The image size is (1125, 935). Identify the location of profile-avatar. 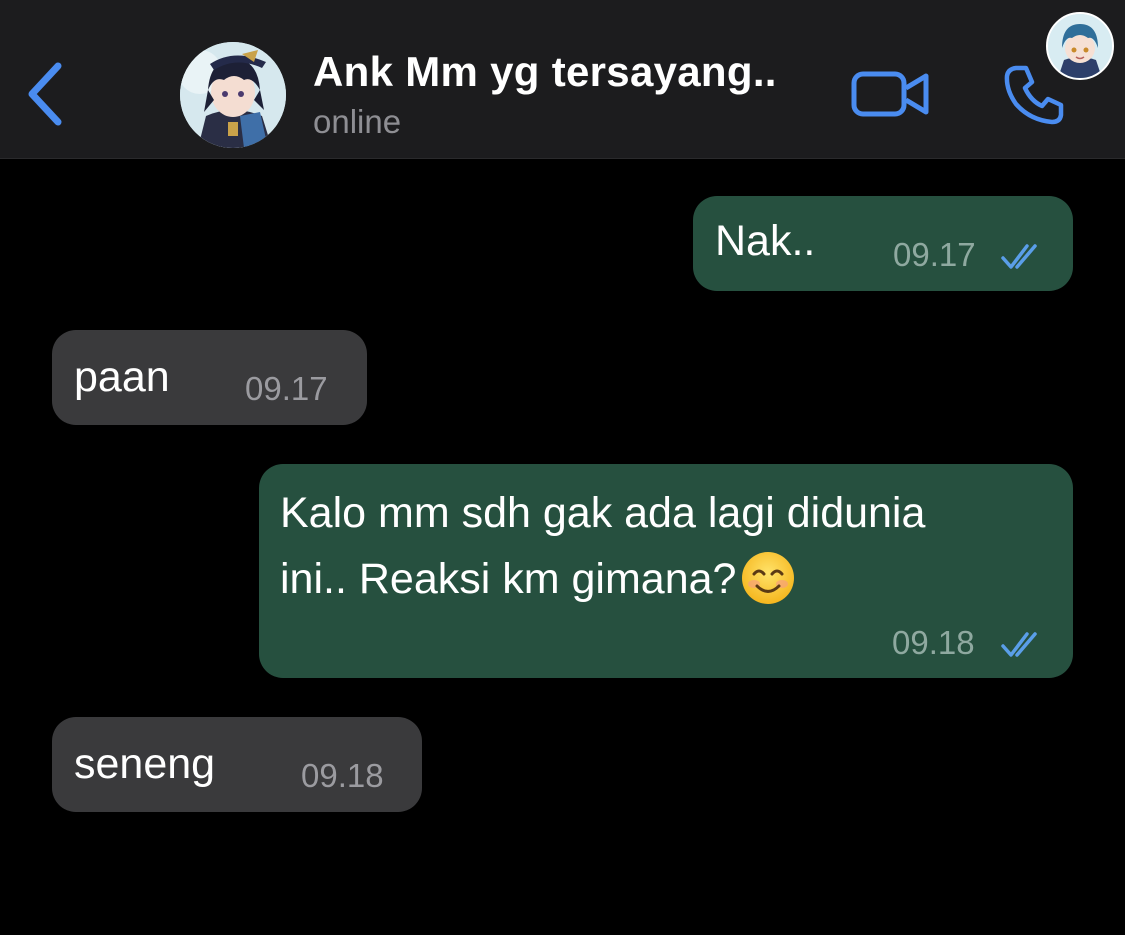
(1080, 46).